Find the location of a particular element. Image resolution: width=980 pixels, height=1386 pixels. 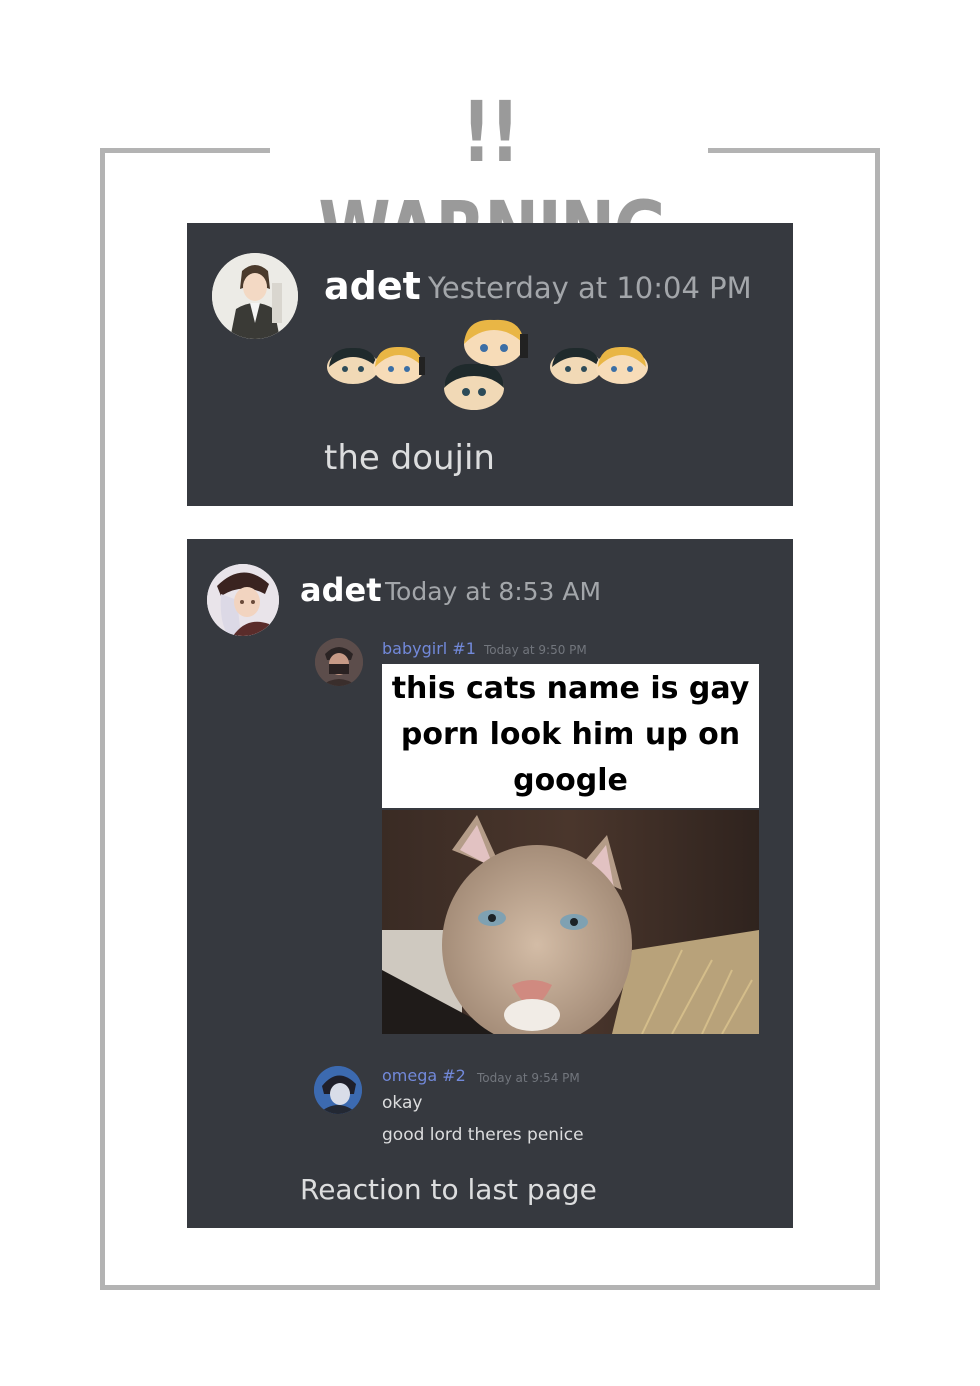

caption-line: porn look him up on is located at coordinates (570, 734).